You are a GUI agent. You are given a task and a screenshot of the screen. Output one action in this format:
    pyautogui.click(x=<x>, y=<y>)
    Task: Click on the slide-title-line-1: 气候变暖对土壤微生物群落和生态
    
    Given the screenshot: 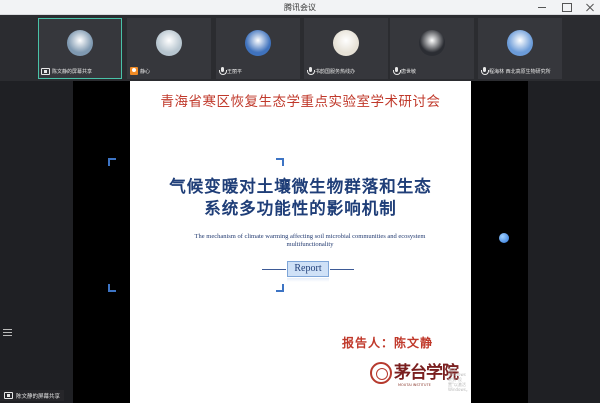 What is the action you would take?
    pyautogui.click(x=300, y=186)
    